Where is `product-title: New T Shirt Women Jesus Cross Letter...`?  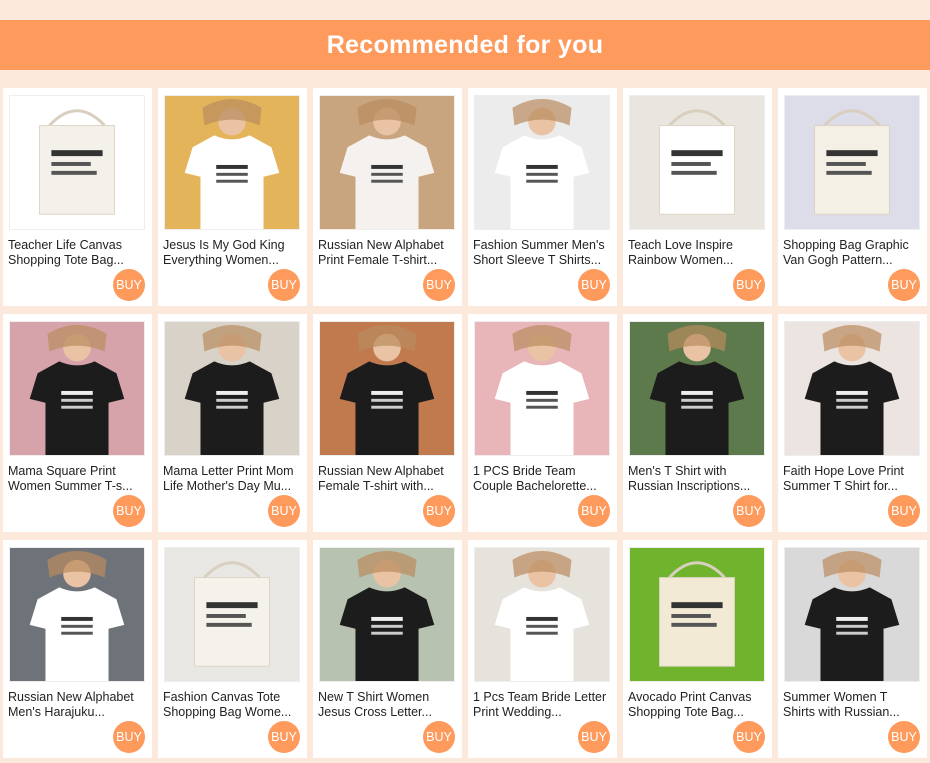 product-title: New T Shirt Women Jesus Cross Letter... is located at coordinates (387, 705).